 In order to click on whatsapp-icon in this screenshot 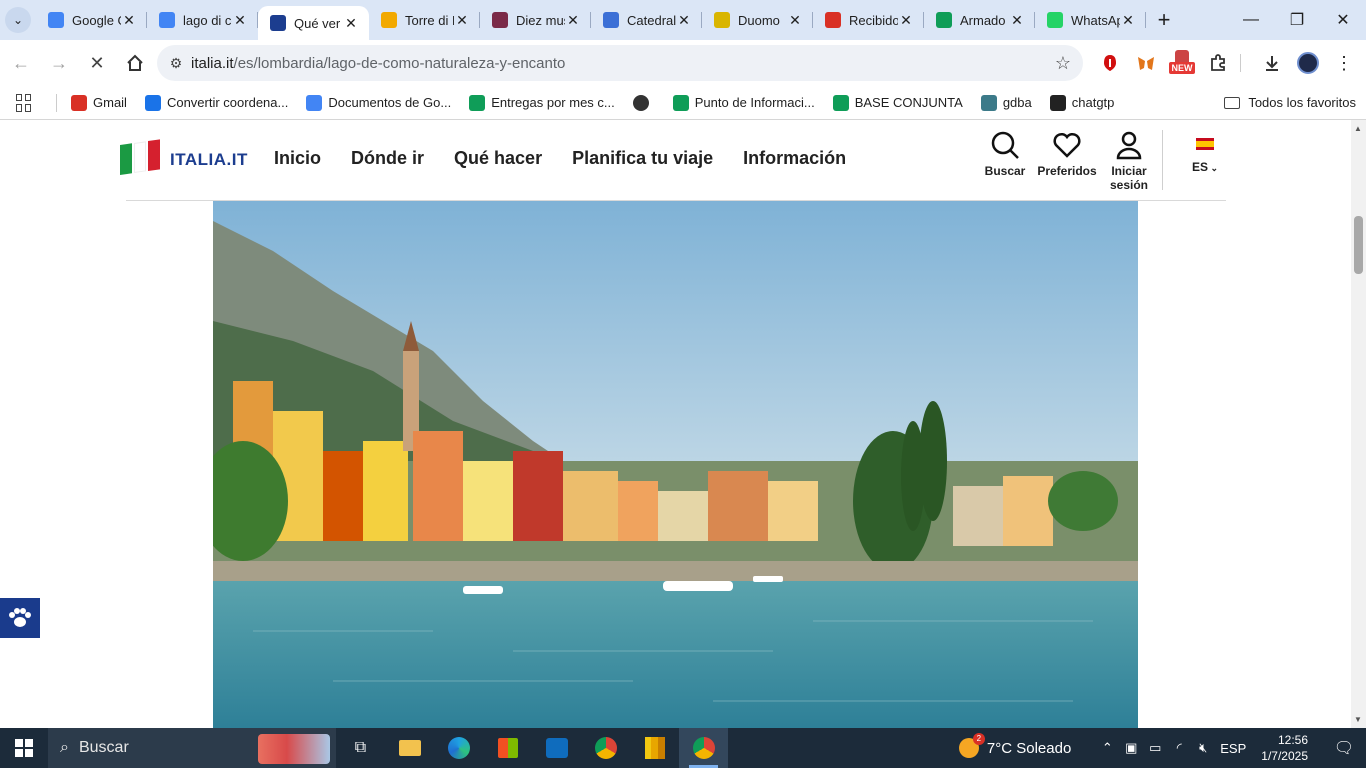, I will do `click(1055, 20)`.